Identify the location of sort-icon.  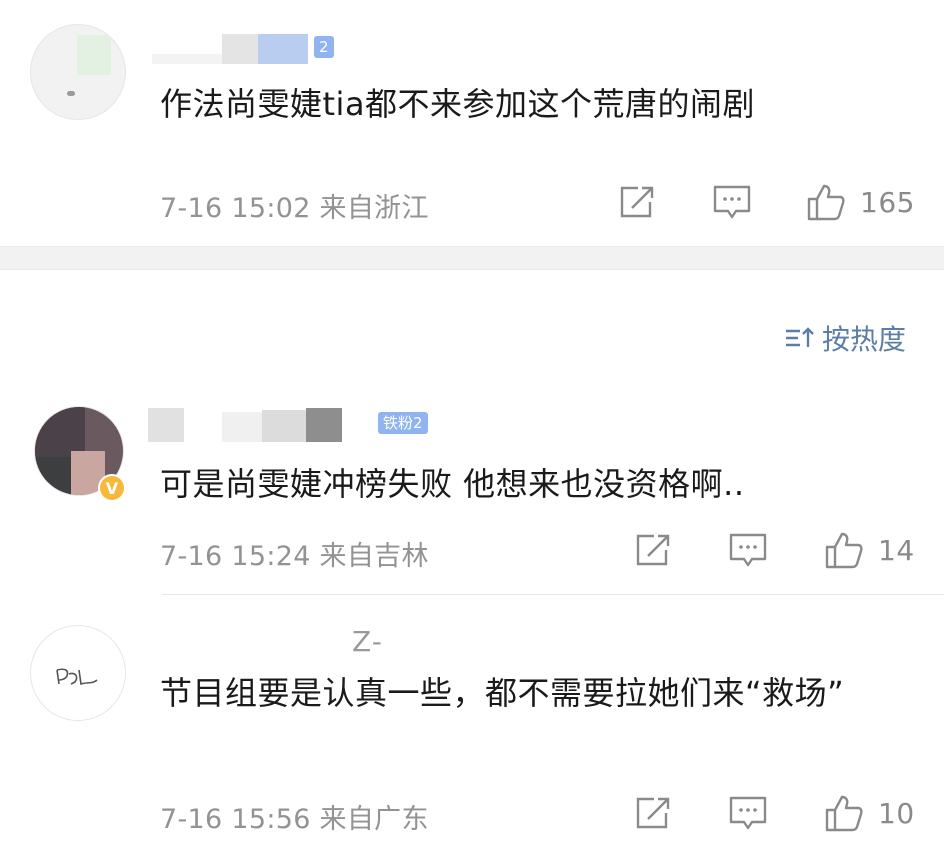
(799, 337).